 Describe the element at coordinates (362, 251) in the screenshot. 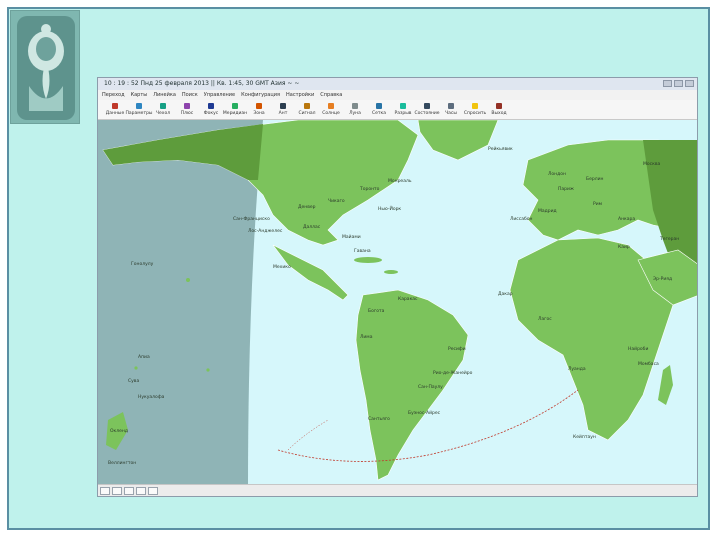

I see `map-label: Гавана` at that location.